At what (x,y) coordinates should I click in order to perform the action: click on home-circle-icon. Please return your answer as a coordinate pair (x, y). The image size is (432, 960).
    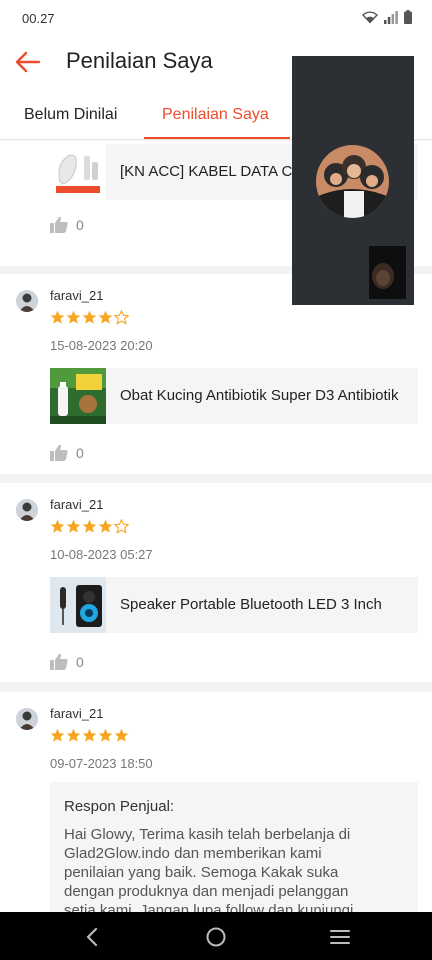
    Looking at the image, I should click on (216, 937).